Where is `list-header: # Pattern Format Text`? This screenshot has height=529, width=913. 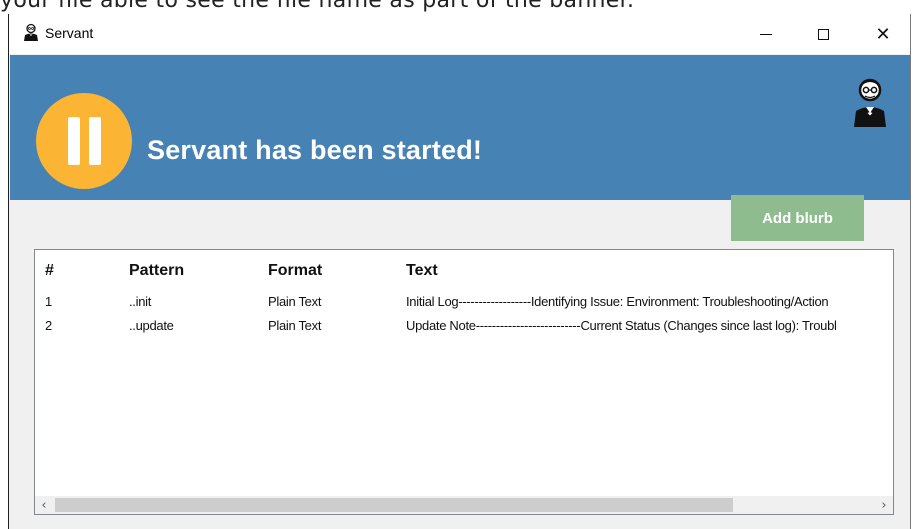
list-header: # Pattern Format Text is located at coordinates (464, 275).